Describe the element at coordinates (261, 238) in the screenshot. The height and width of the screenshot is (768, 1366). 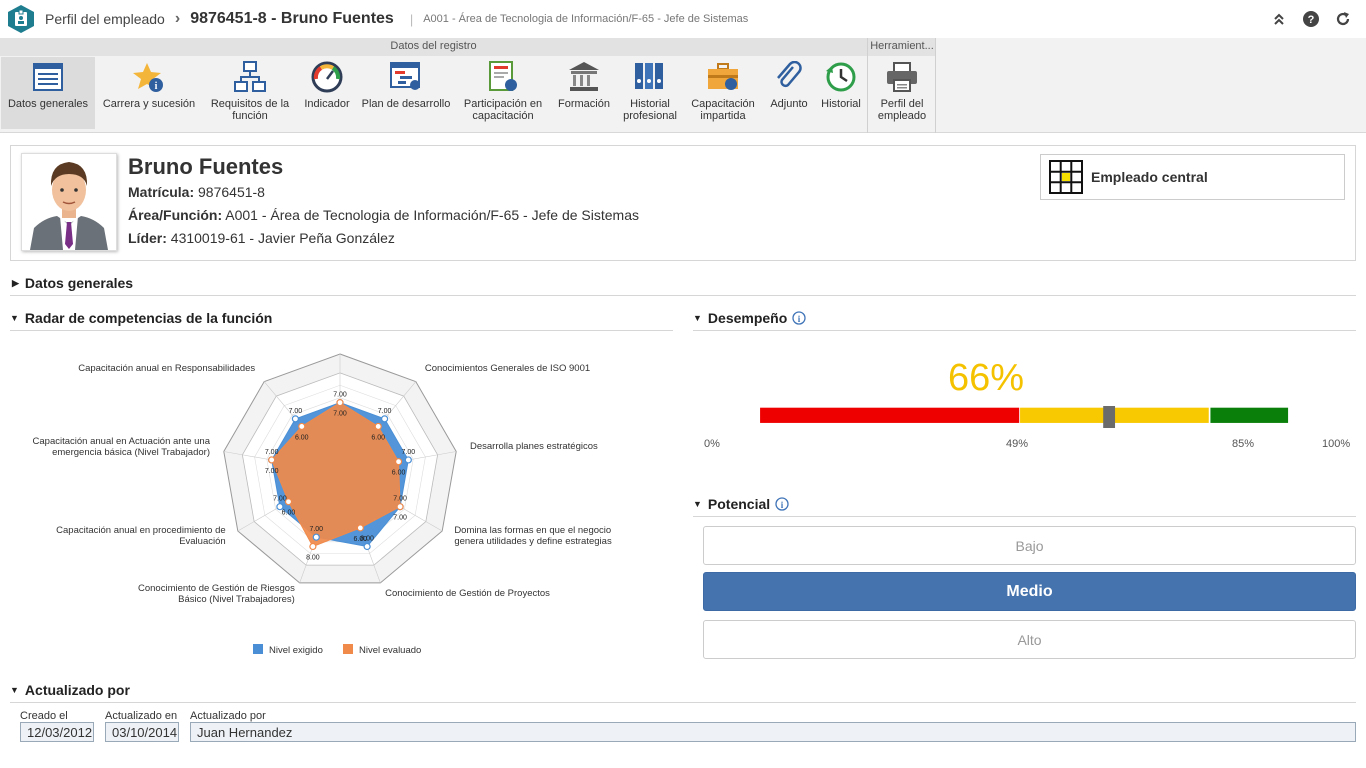
I see `employee-leader: Líder: 4310019-61 - Javier Peña González` at that location.